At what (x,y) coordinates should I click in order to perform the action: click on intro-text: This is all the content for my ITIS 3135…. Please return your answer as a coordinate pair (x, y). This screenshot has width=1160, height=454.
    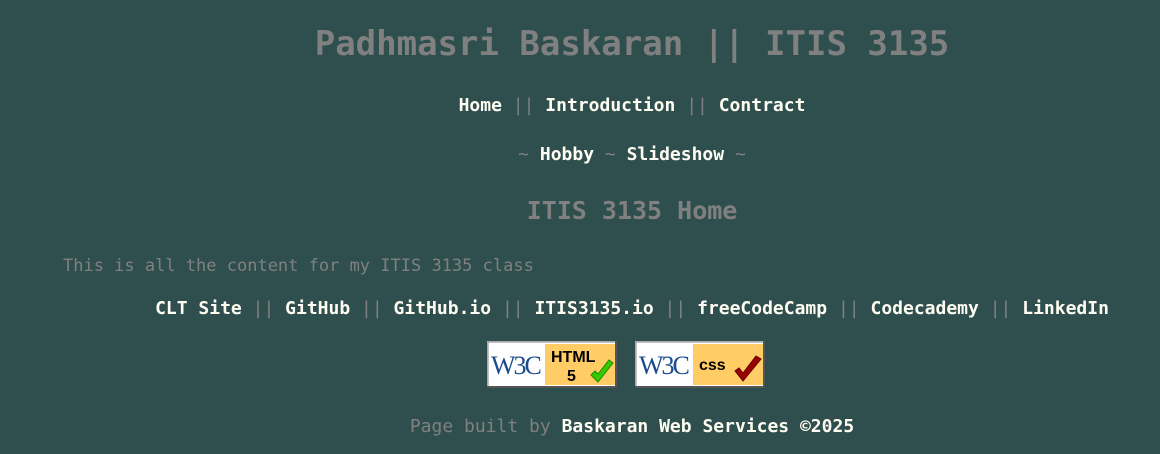
    Looking at the image, I should click on (298, 266).